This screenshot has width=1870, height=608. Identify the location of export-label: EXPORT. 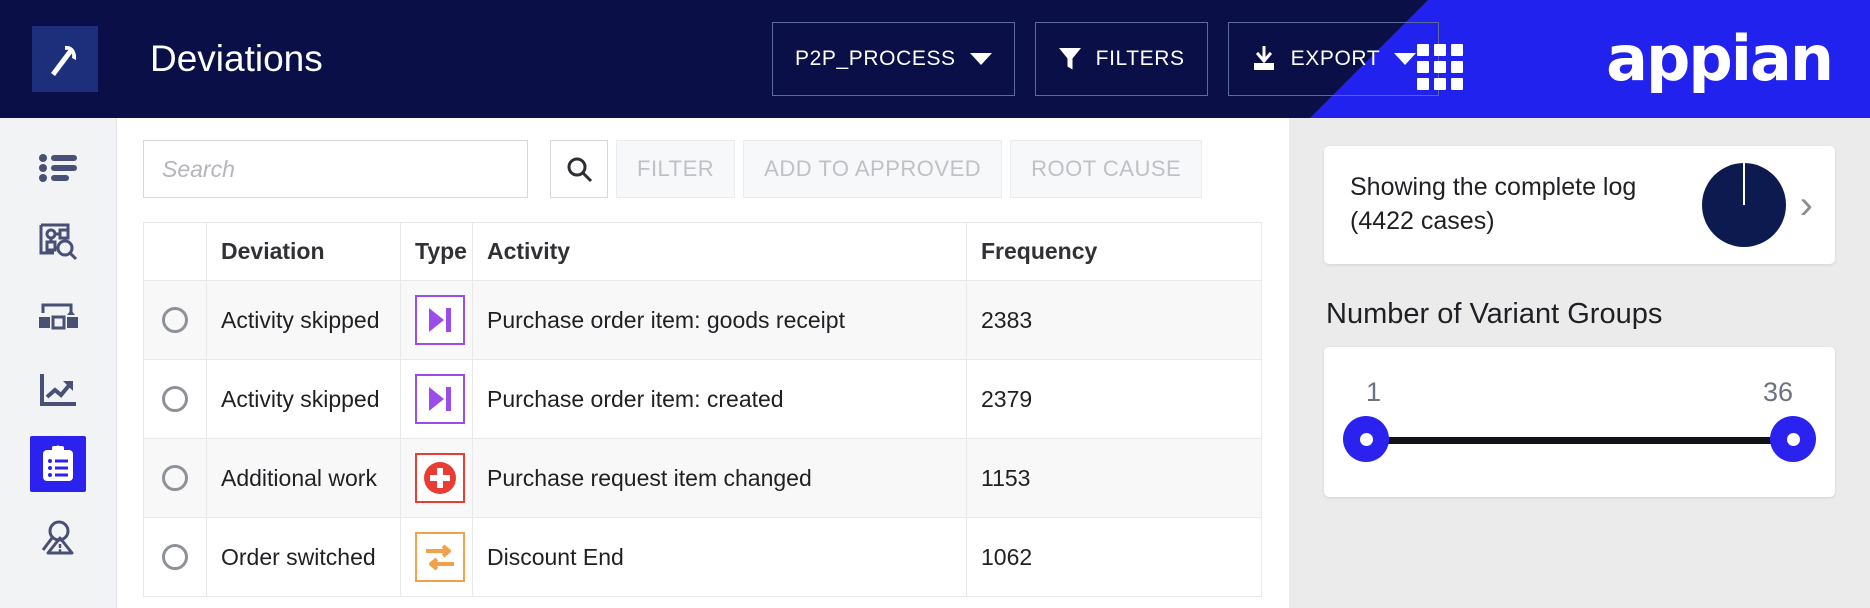
(1335, 58).